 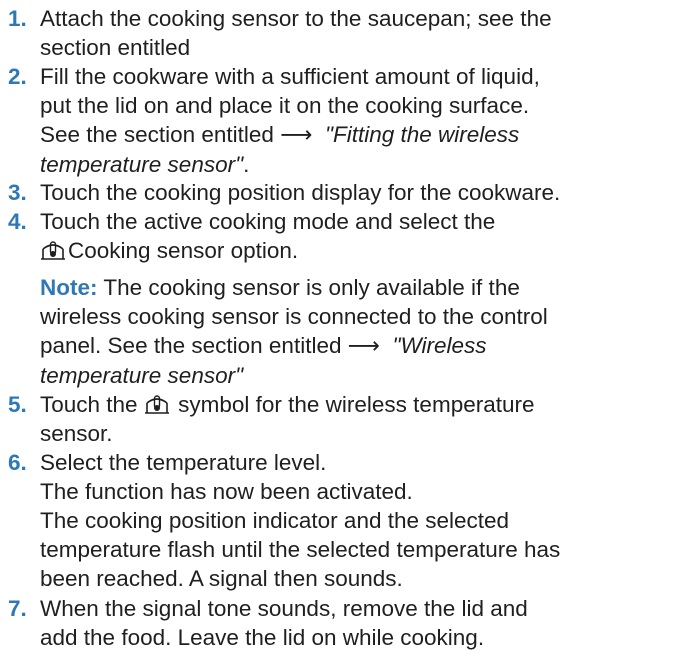 What do you see at coordinates (17, 76) in the screenshot?
I see `step-number: 2.` at bounding box center [17, 76].